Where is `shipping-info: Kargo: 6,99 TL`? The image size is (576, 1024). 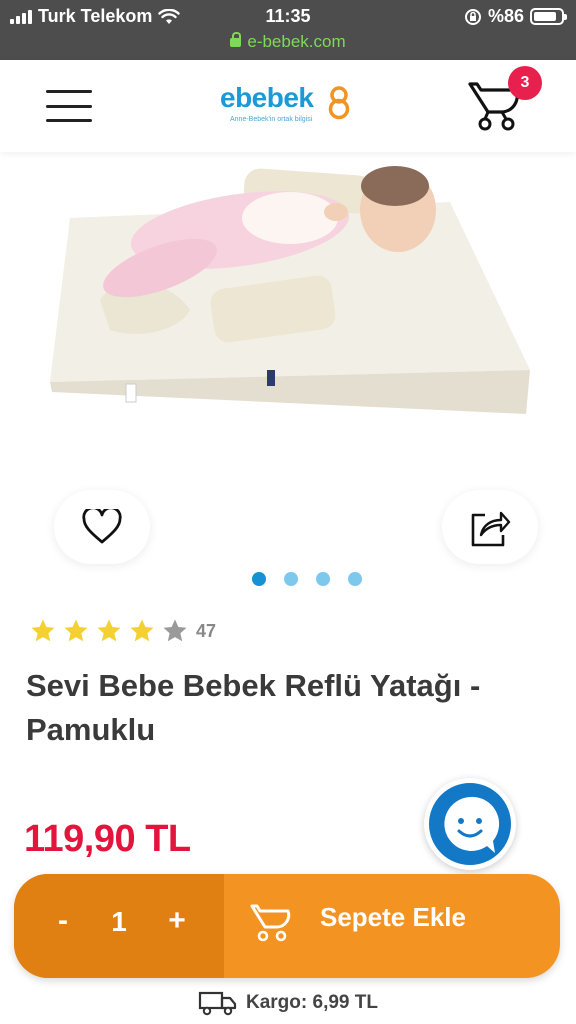
shipping-info: Kargo: 6,99 TL is located at coordinates (288, 1003).